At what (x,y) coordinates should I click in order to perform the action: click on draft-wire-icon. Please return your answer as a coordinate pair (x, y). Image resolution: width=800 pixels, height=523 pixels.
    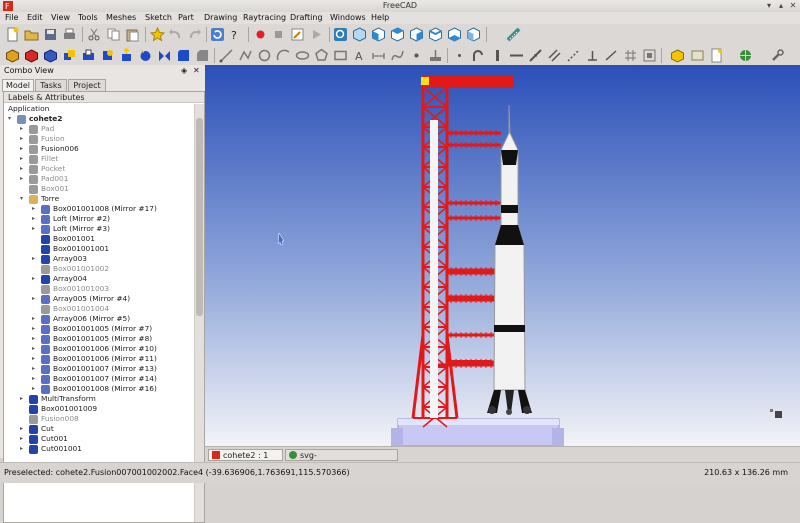
    Looking at the image, I should click on (245, 55).